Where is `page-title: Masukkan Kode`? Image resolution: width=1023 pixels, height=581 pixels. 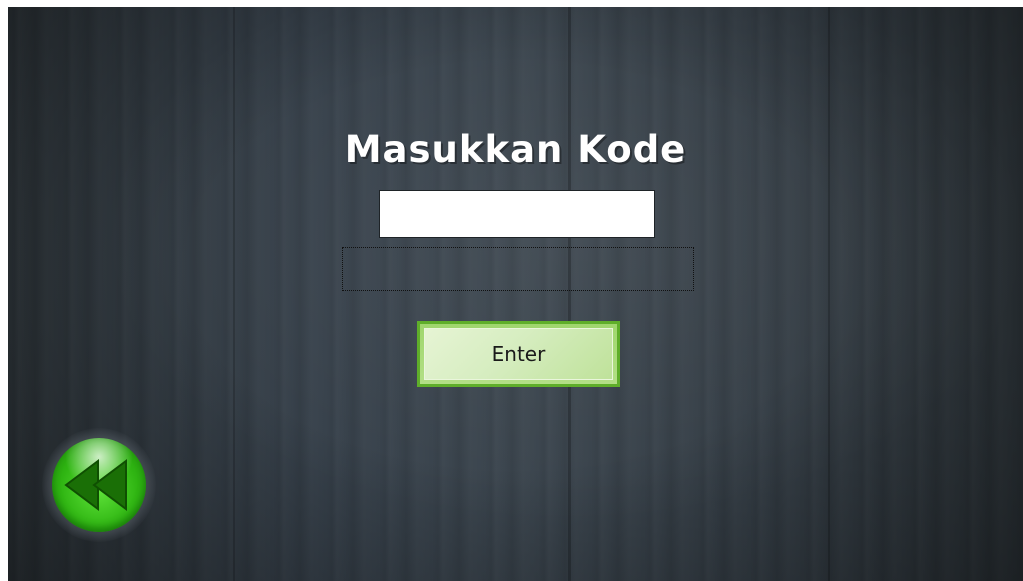 page-title: Masukkan Kode is located at coordinates (515, 149).